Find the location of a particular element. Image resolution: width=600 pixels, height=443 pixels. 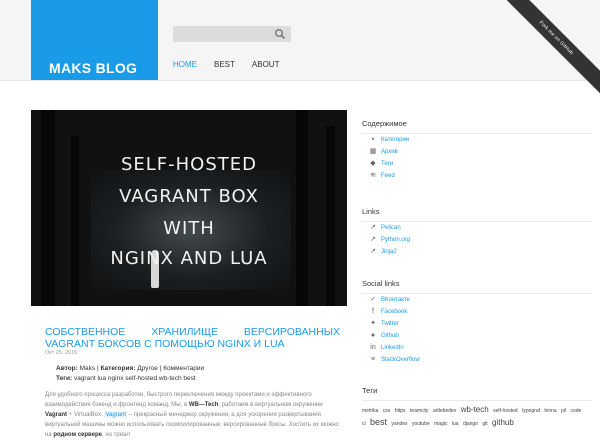

server-link: родном сервере is located at coordinates (77, 435).